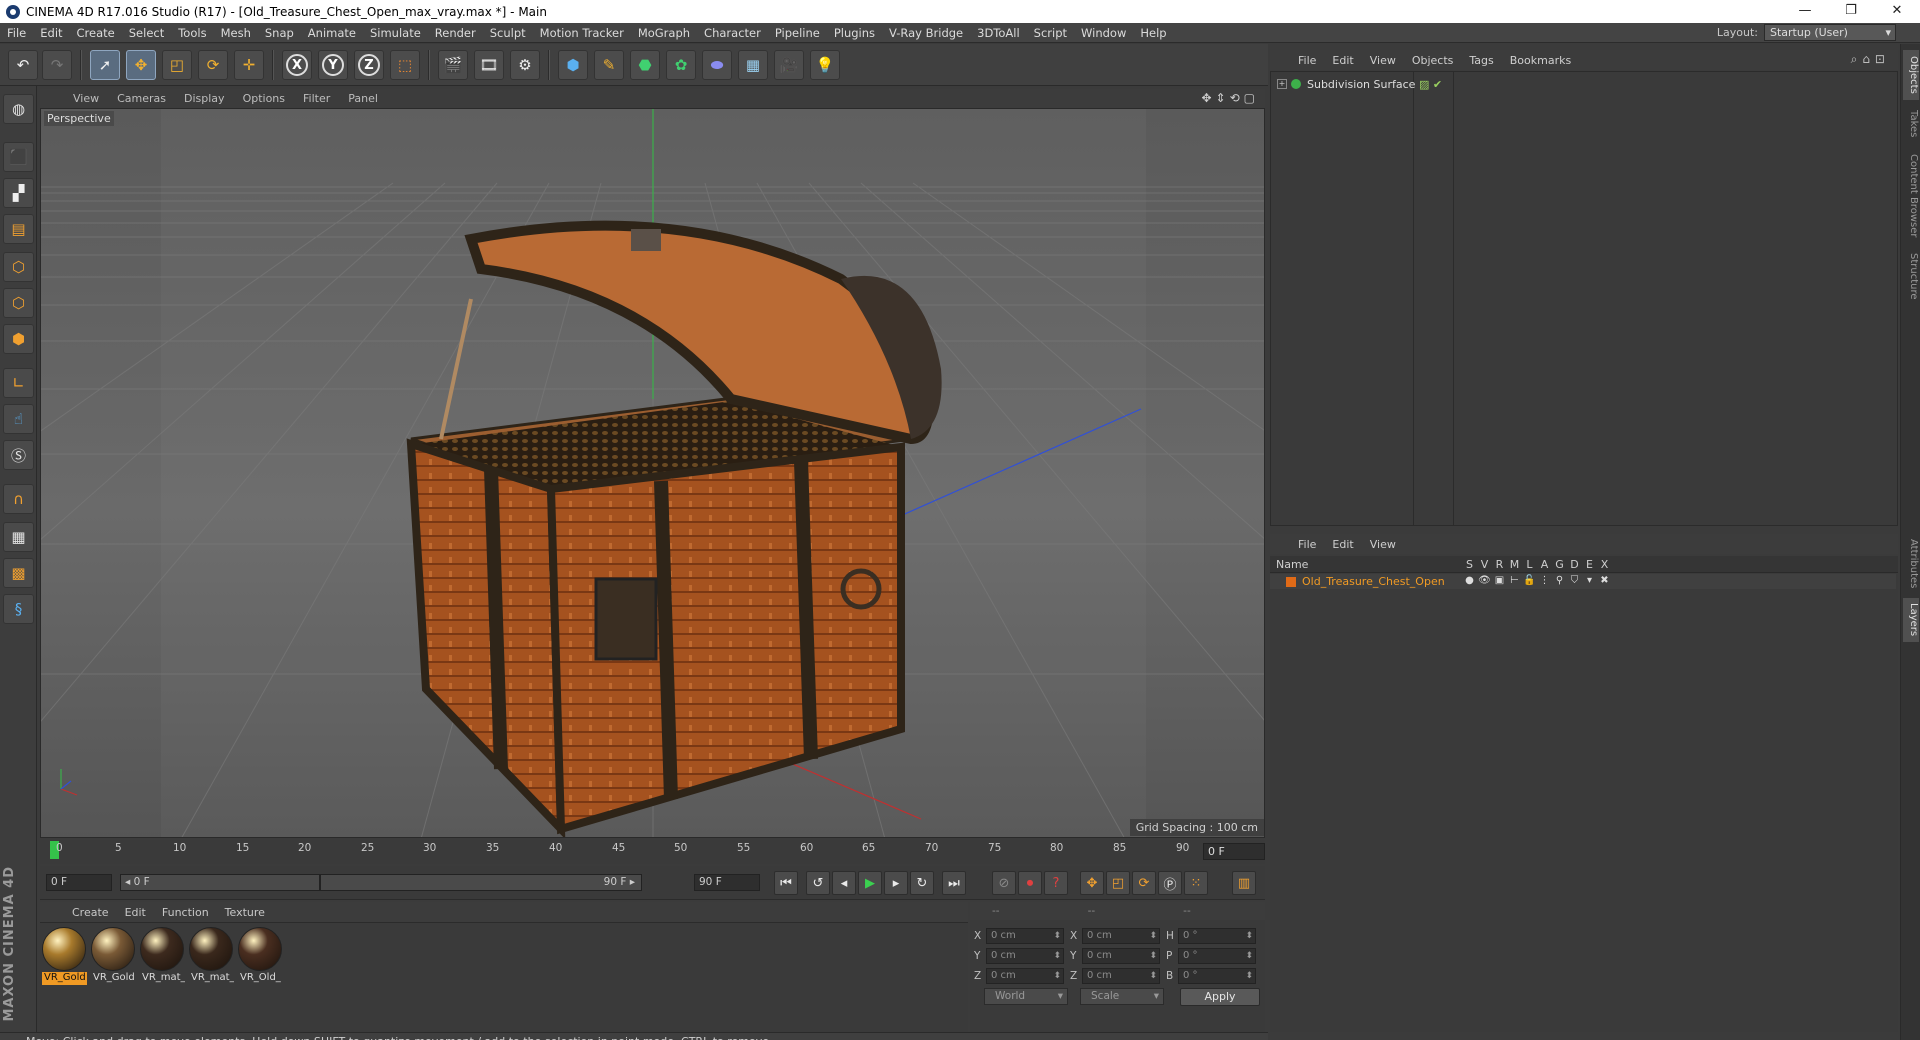  What do you see at coordinates (1805, 11) in the screenshot?
I see `minimize-button: —` at bounding box center [1805, 11].